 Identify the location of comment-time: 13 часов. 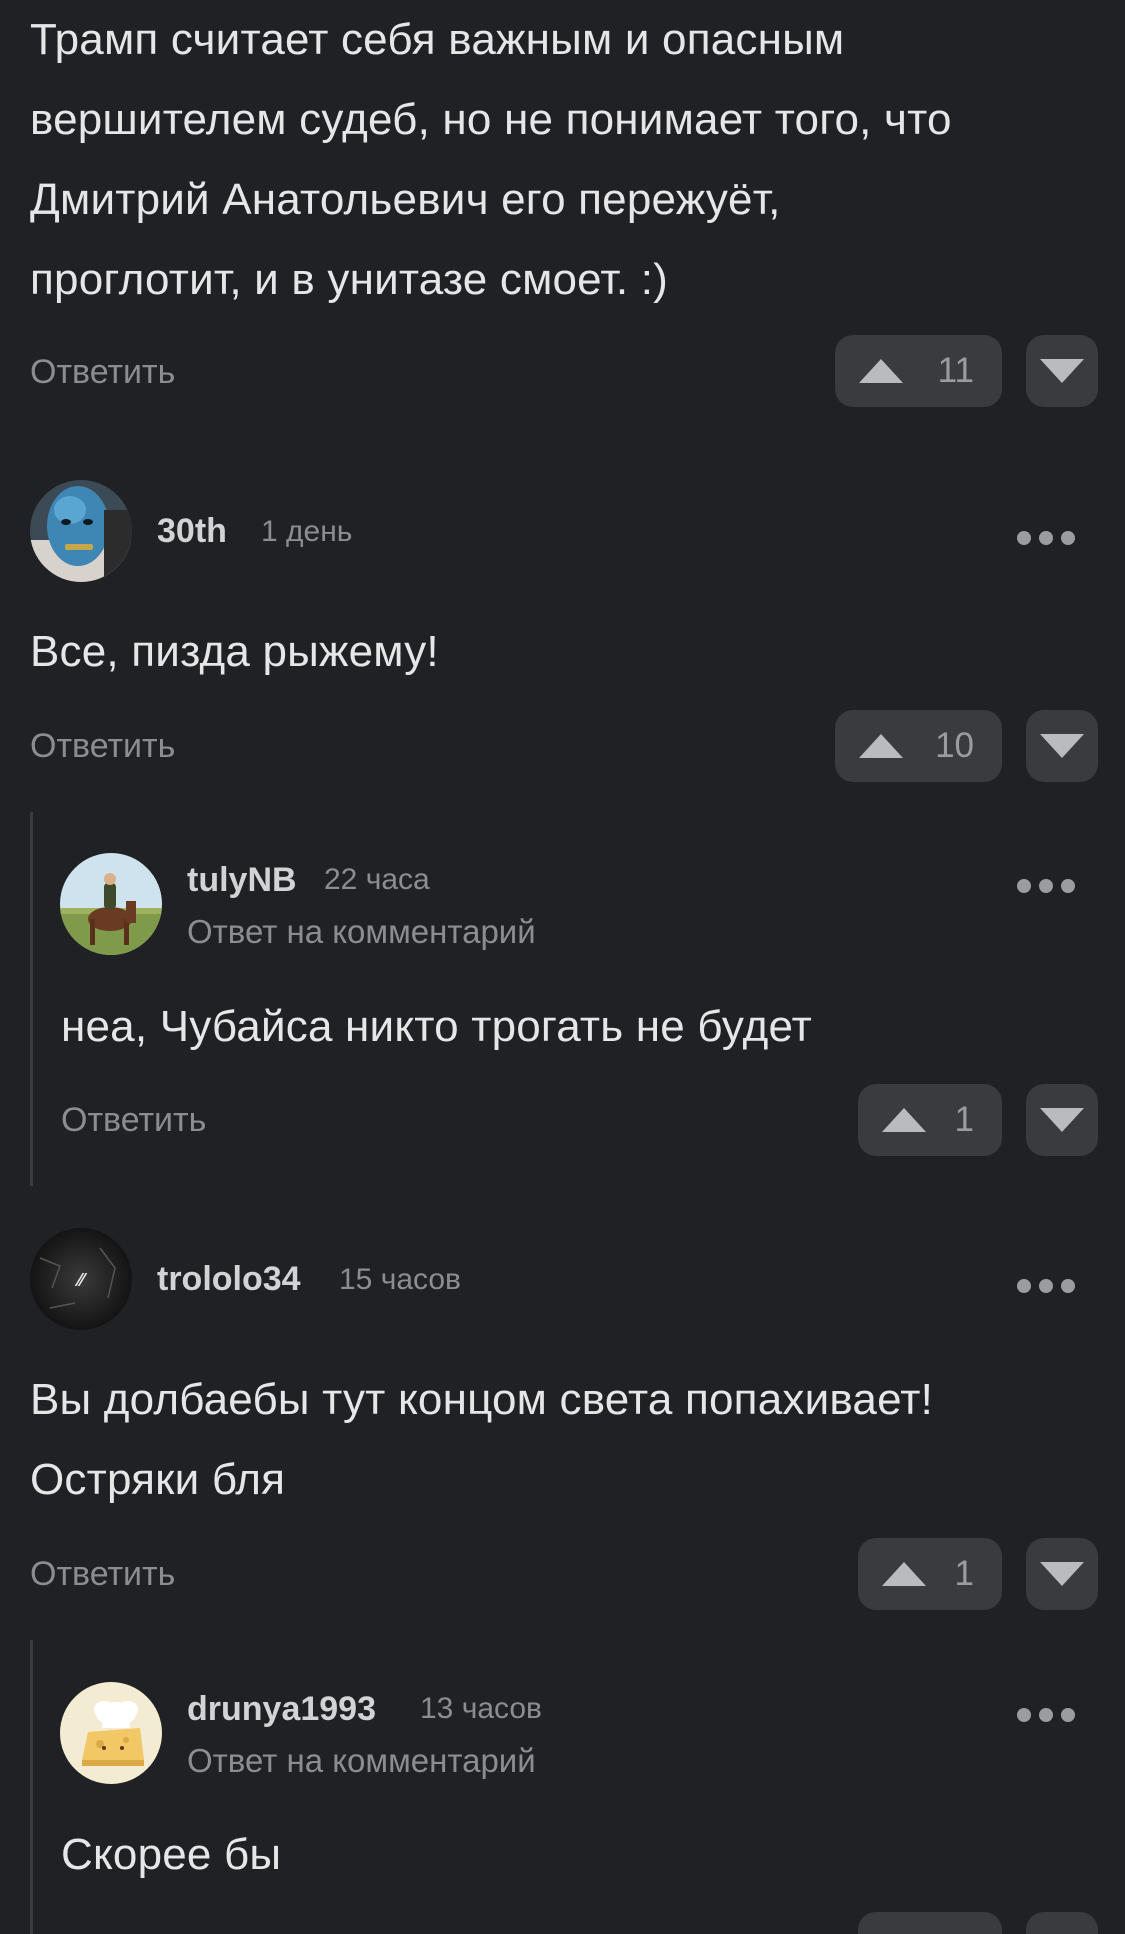
(481, 1708).